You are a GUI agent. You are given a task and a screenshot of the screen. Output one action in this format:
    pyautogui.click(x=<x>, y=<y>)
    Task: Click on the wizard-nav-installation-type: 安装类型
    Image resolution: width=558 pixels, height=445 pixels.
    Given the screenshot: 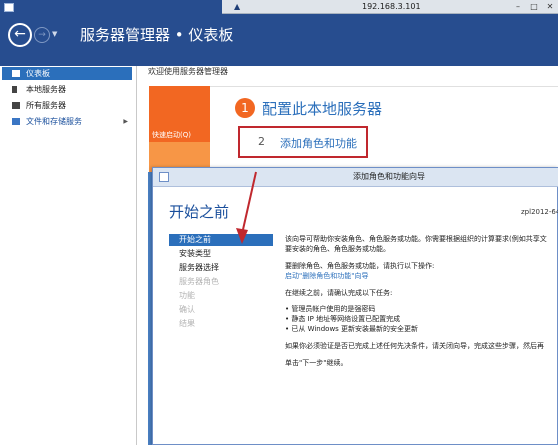 What is the action you would take?
    pyautogui.click(x=221, y=254)
    